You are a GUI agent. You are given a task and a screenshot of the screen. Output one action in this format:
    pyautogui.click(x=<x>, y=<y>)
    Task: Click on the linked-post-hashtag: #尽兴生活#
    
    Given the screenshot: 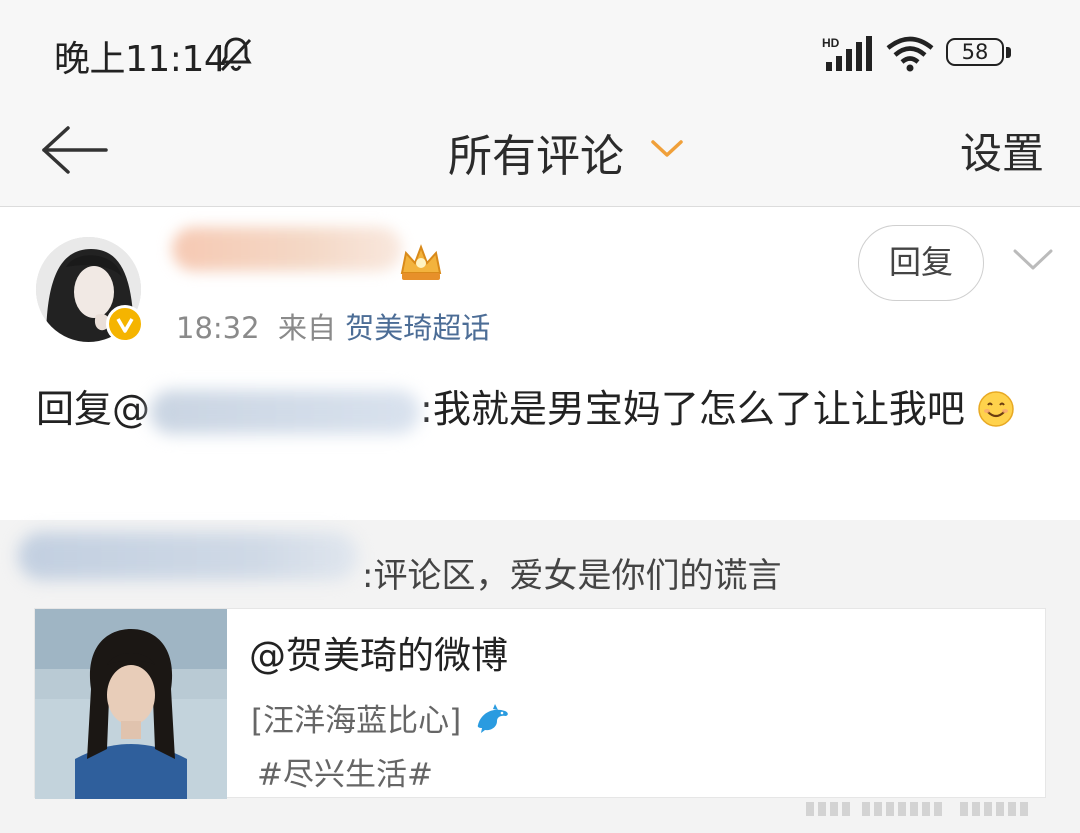 What is the action you would take?
    pyautogui.click(x=345, y=771)
    